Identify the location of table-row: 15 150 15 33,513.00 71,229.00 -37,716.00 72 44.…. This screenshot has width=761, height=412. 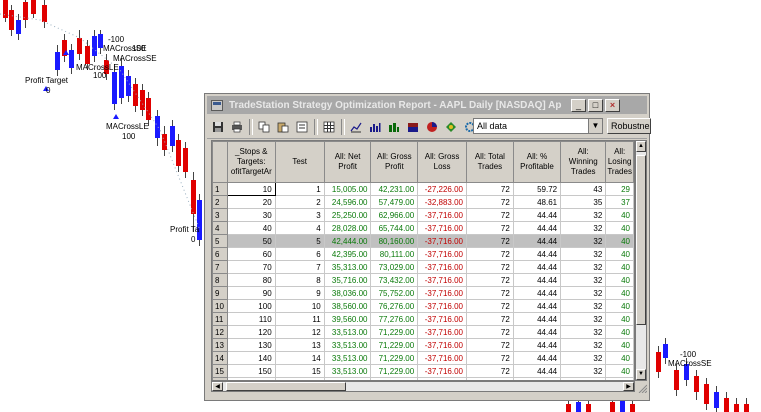
(423, 371).